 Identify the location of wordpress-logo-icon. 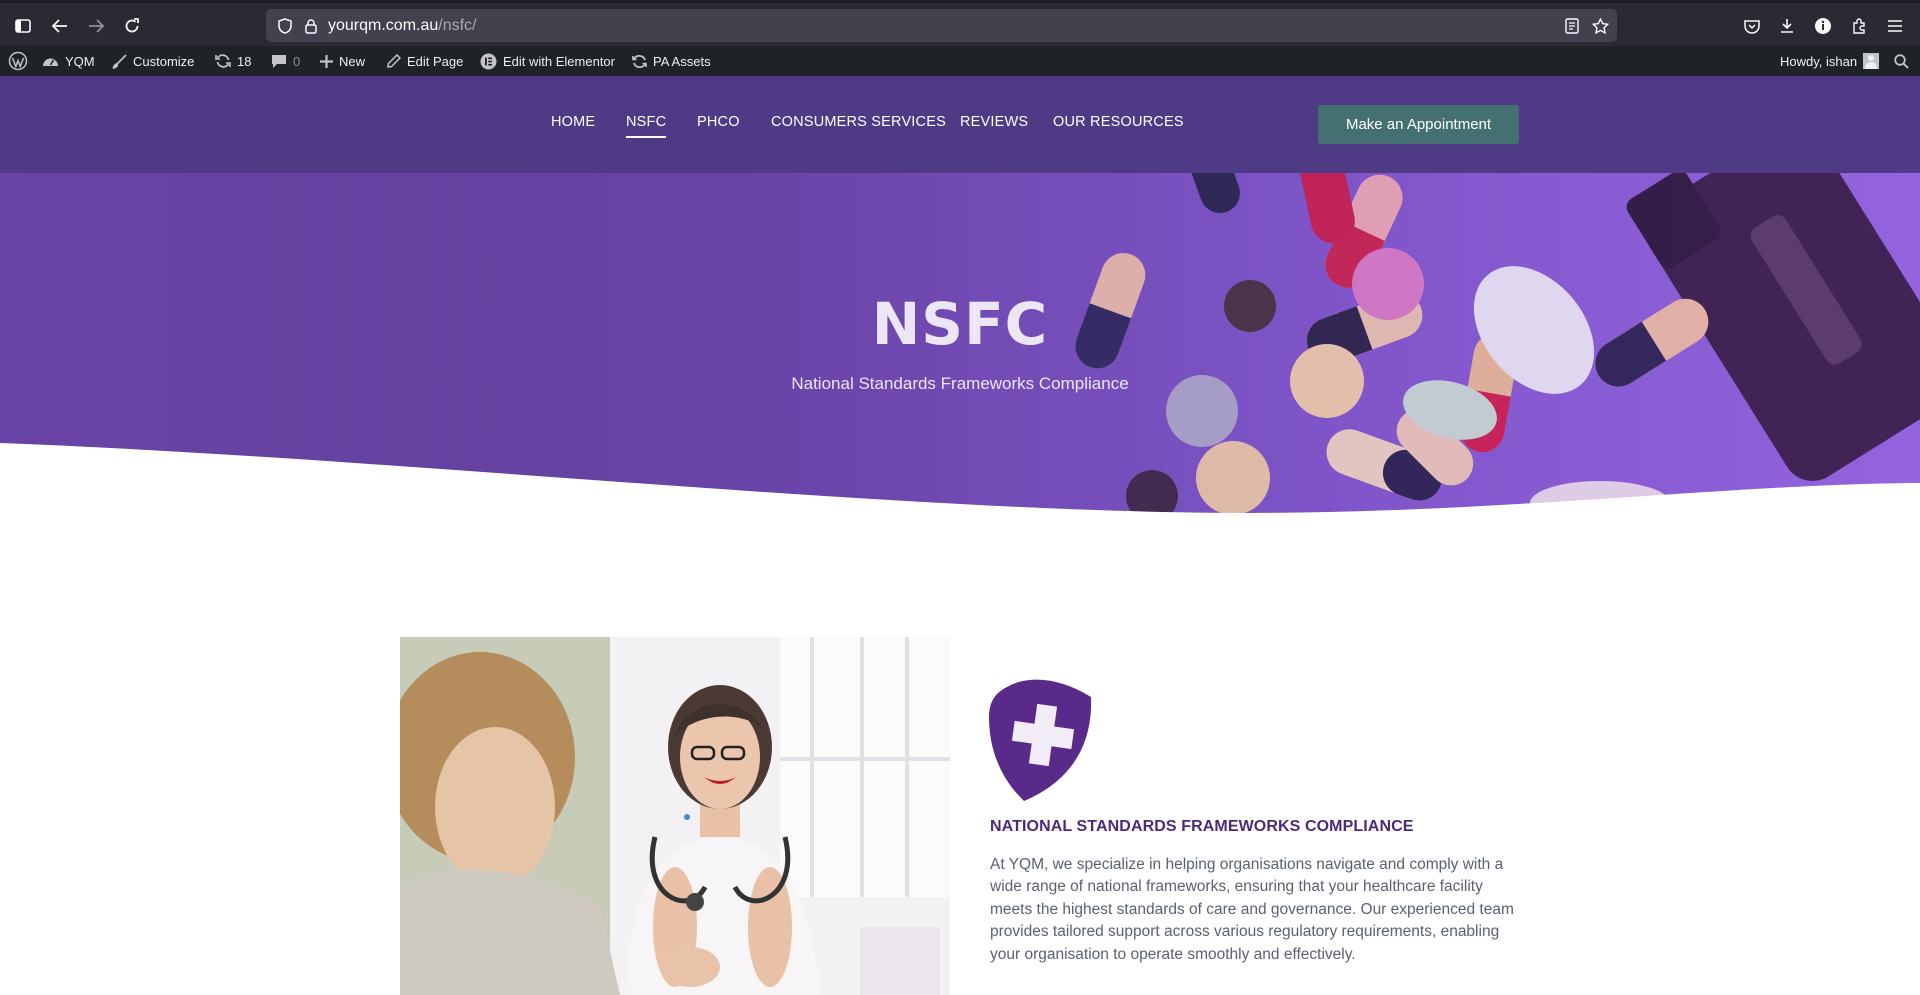
(18, 61).